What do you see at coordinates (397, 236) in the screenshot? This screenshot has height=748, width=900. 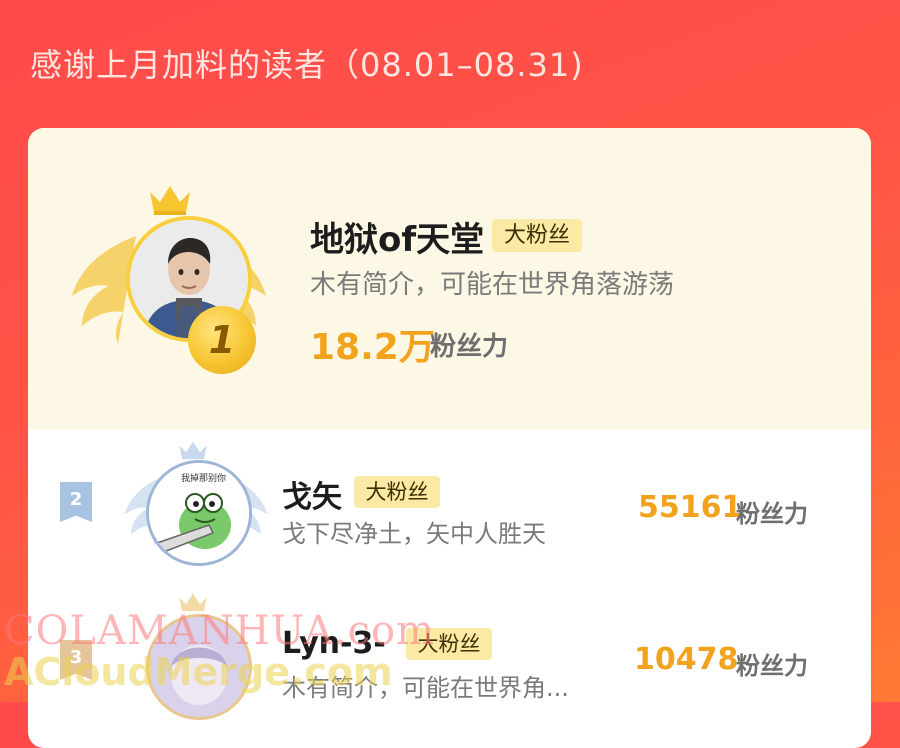 I see `reader-name: 地狱of天堂` at bounding box center [397, 236].